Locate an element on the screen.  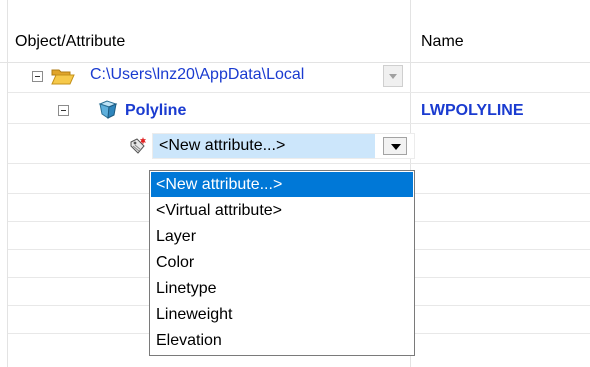
folder-path: C:\Users\lnz20\AppData\Local is located at coordinates (197, 74).